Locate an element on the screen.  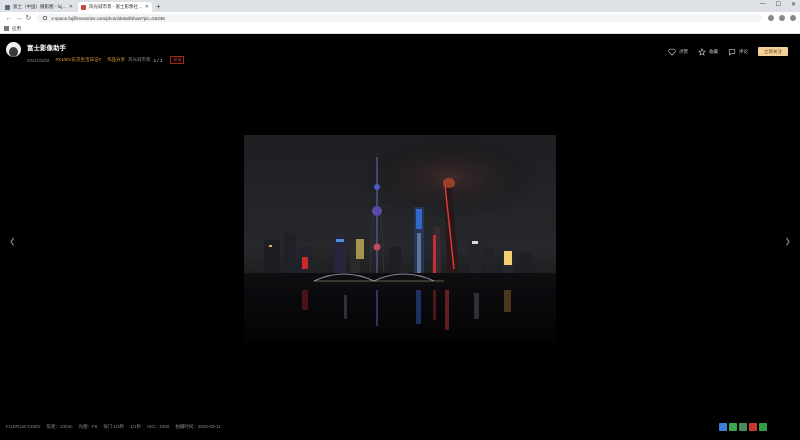
shutter-speed: 快门:1/4秒 is located at coordinates (114, 426).